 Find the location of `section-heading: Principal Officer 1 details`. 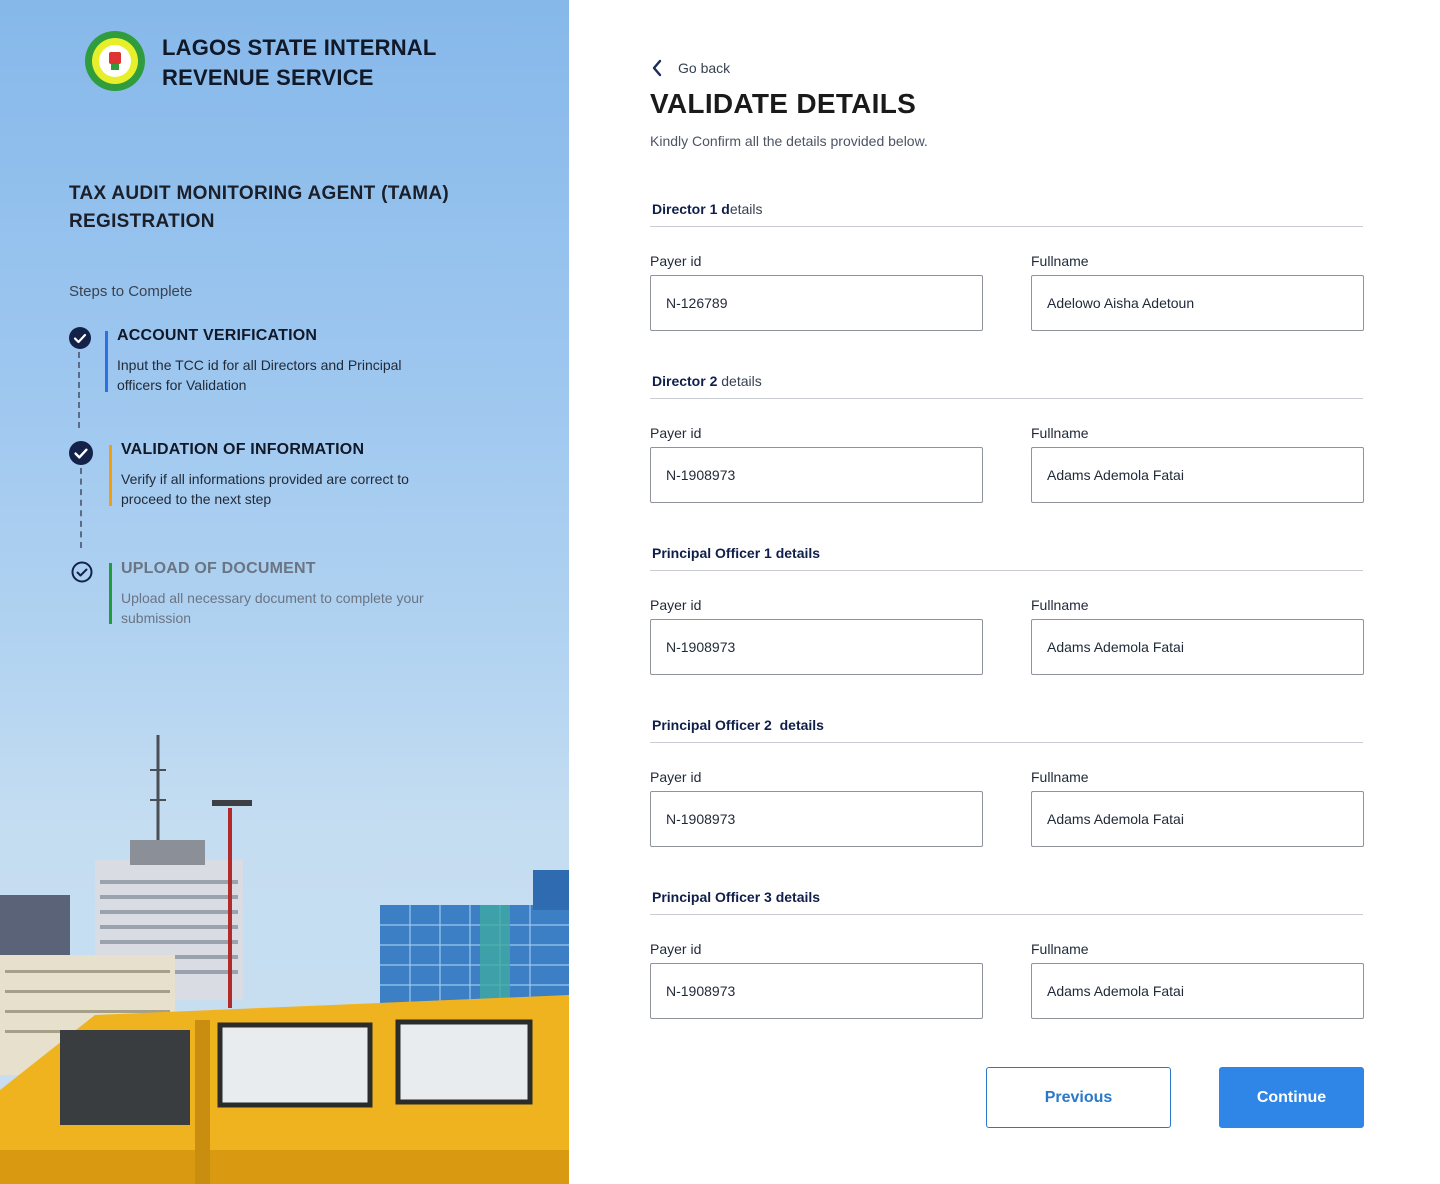

section-heading: Principal Officer 1 details is located at coordinates (736, 553).